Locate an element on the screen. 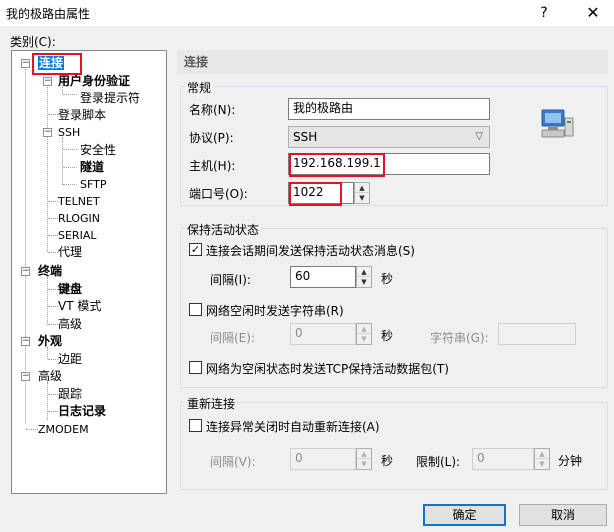 The width and height of the screenshot is (614, 532). protocol-select: SSH ▽ is located at coordinates (389, 137).